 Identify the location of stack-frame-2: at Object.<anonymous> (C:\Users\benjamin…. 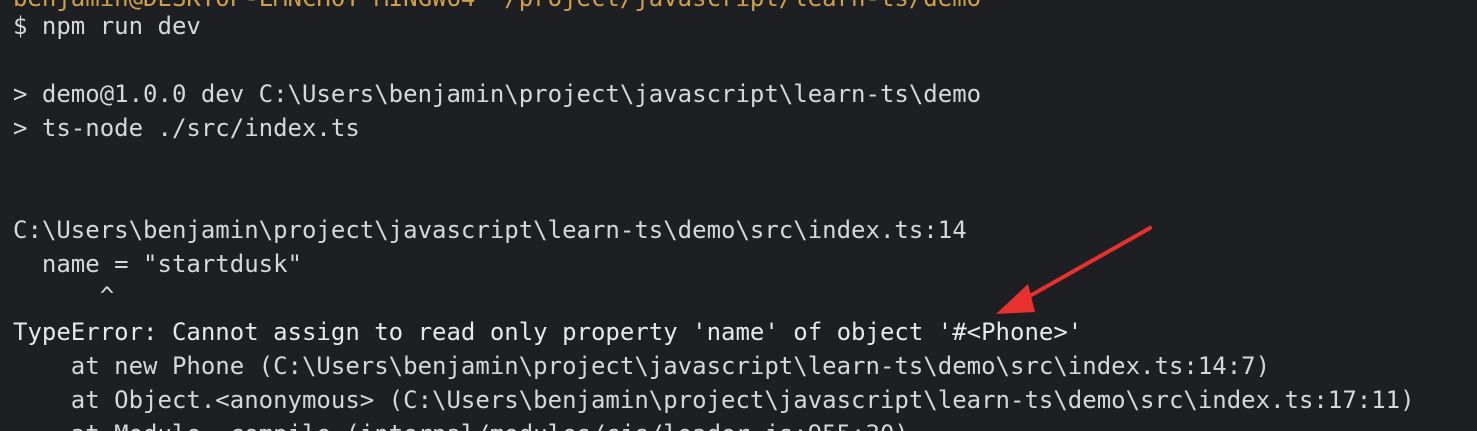
(714, 400).